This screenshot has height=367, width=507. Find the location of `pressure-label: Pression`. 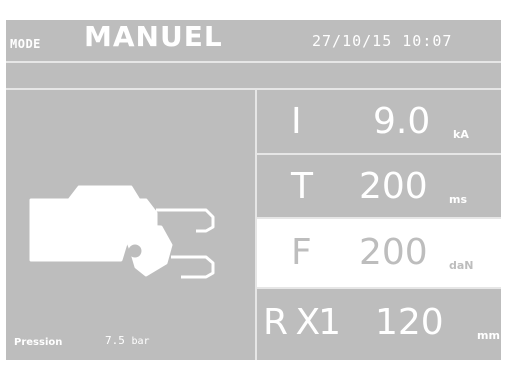

pressure-label: Pression is located at coordinates (38, 342).